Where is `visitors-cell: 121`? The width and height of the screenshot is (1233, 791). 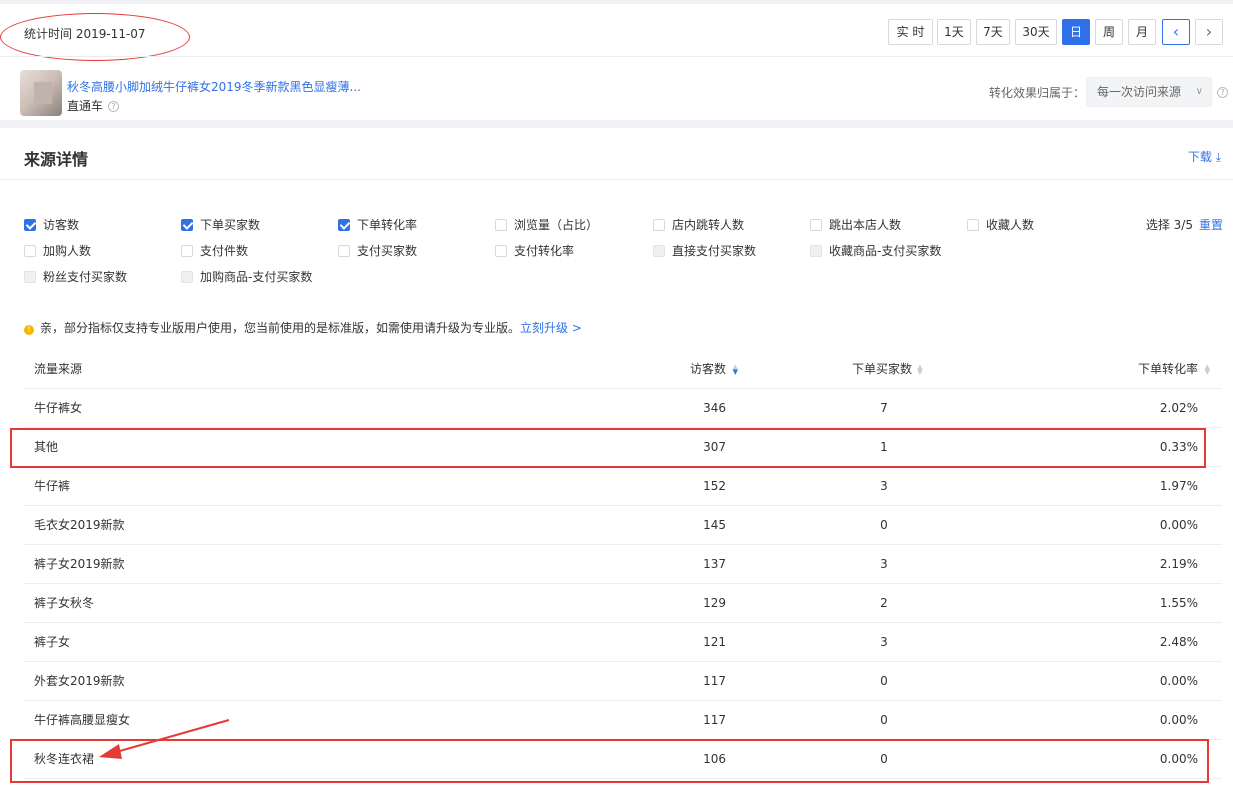
visitors-cell: 121 is located at coordinates (714, 642).